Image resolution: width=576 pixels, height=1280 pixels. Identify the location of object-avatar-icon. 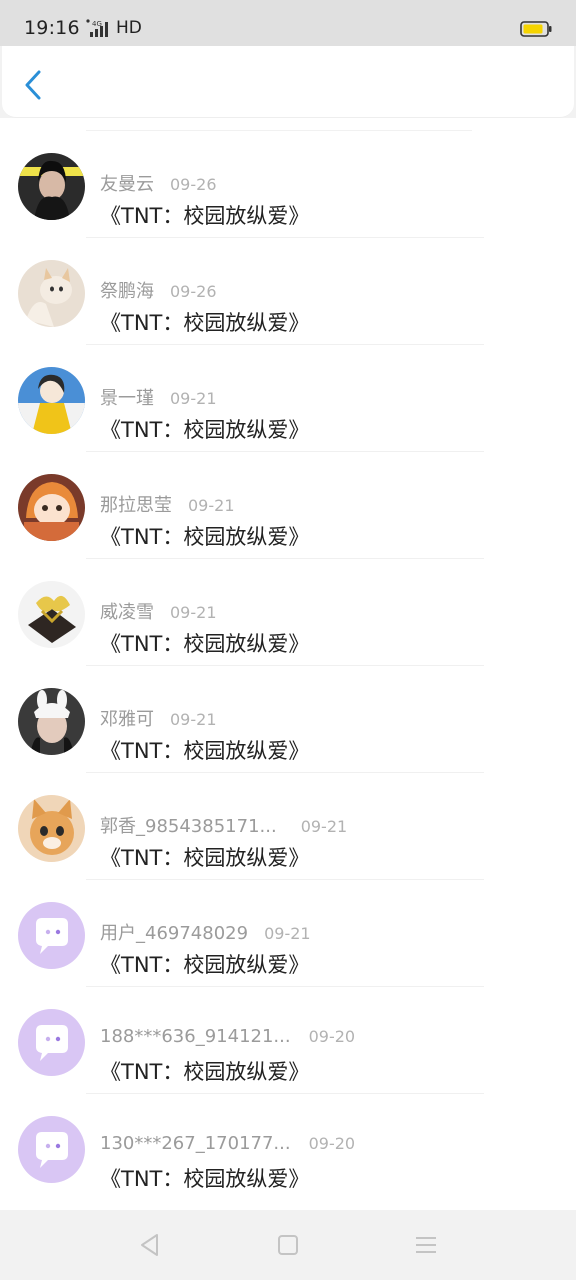
(51, 614).